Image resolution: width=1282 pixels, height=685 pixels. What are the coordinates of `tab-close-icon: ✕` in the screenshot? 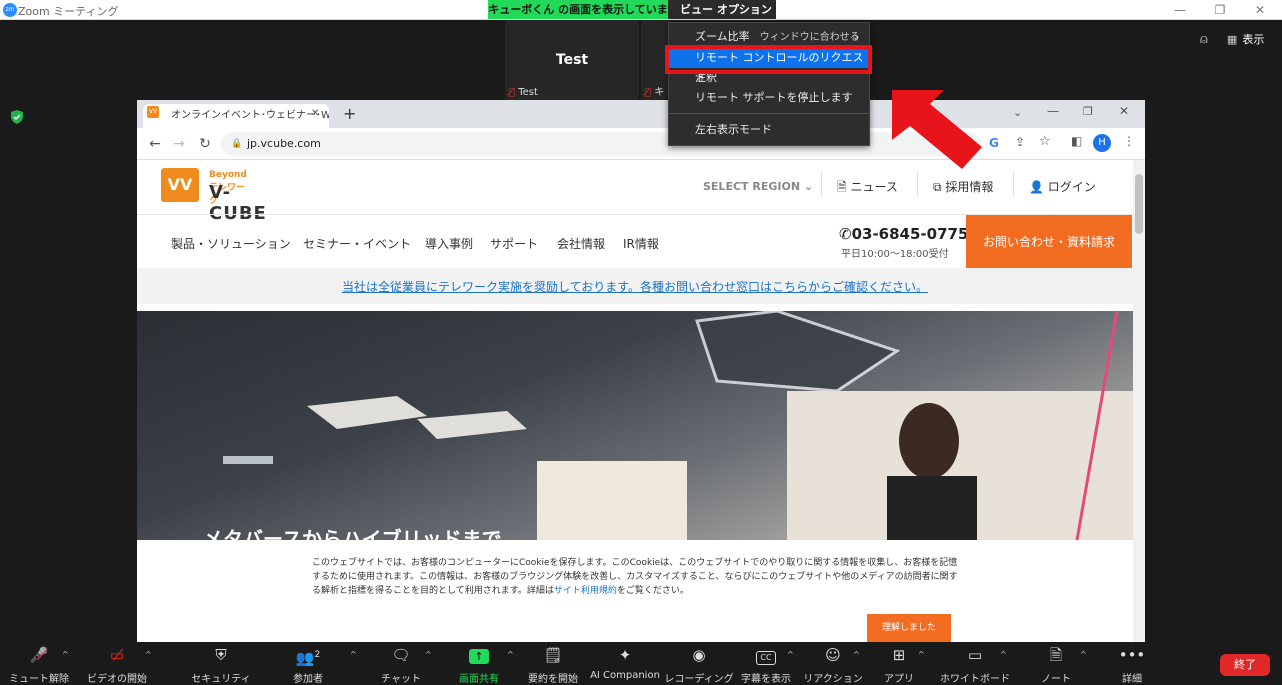 It's located at (315, 113).